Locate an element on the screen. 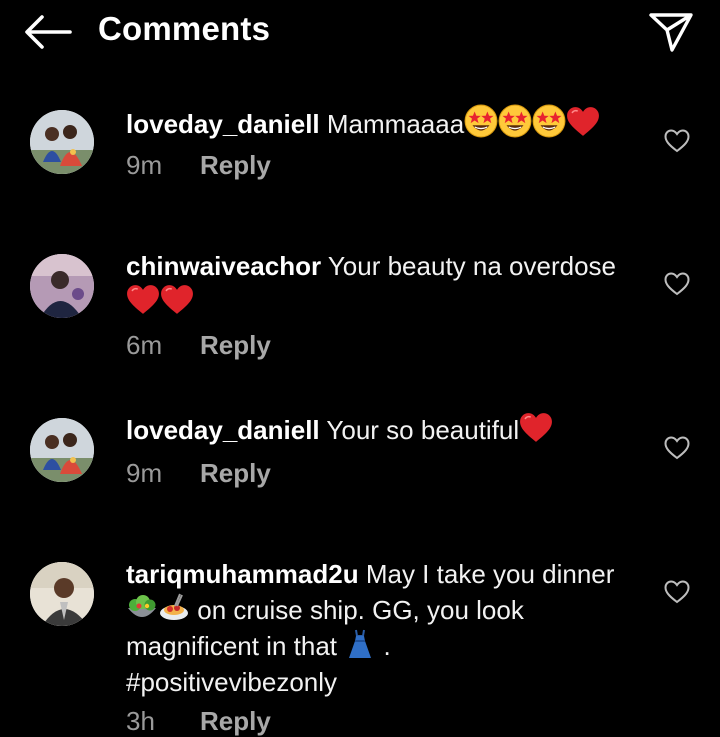 This screenshot has height=737, width=720. comments-header: Comments is located at coordinates (360, 32).